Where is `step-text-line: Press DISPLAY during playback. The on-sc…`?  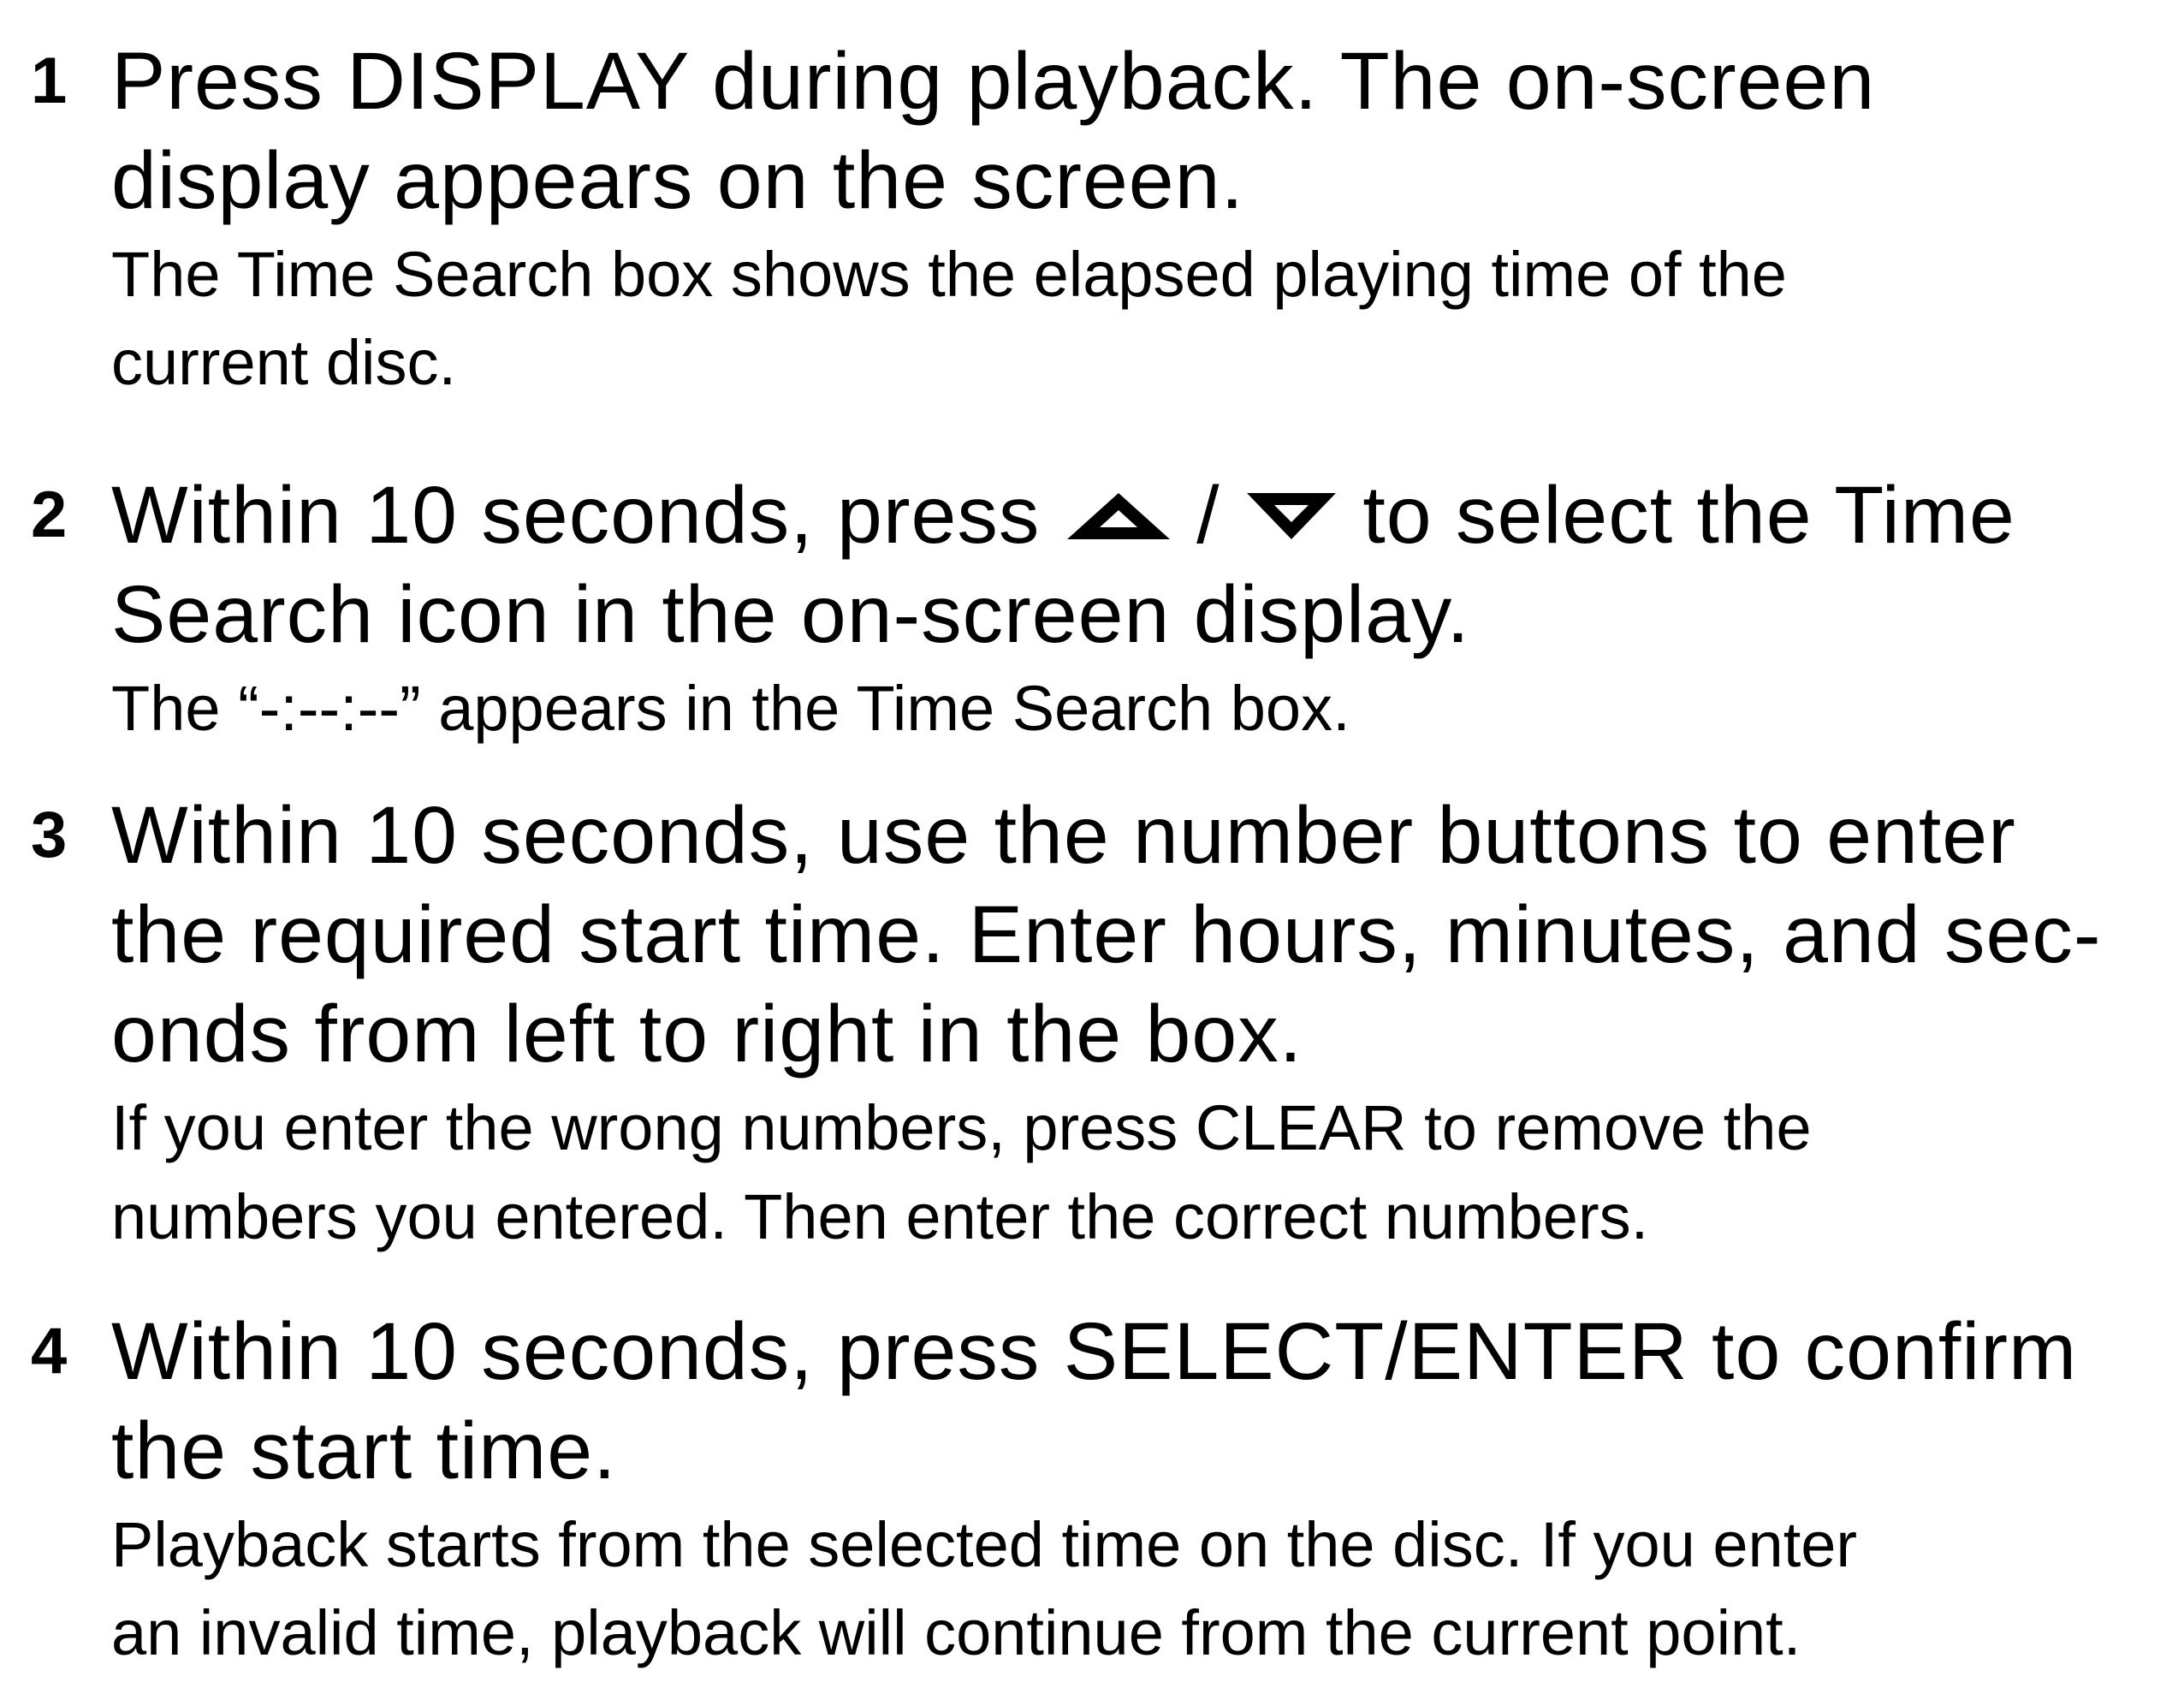 step-text-line: Press DISPLAY during playback. The on-sc… is located at coordinates (994, 81).